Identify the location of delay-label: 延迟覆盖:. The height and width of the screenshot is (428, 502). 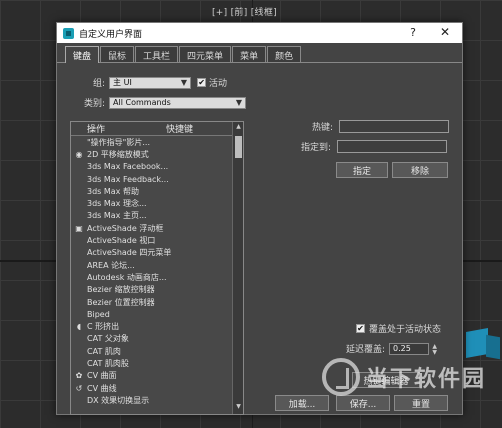
(366, 350).